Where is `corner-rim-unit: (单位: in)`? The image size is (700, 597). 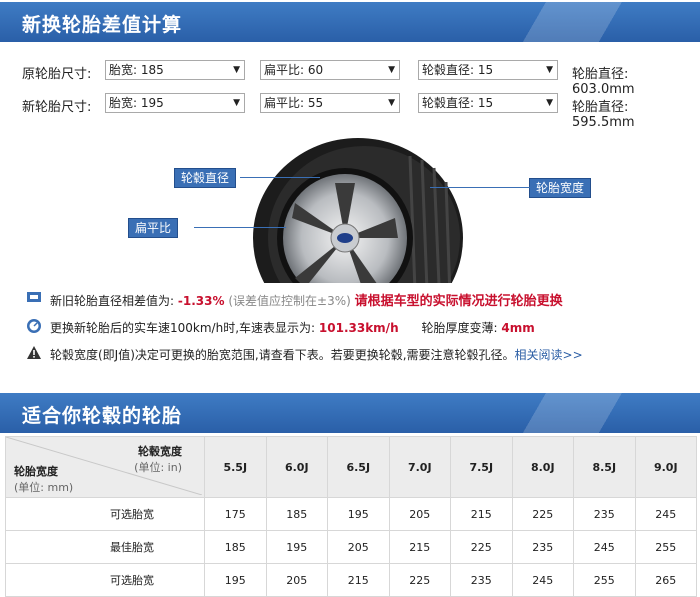
corner-rim-unit: (单位: in) is located at coordinates (158, 467).